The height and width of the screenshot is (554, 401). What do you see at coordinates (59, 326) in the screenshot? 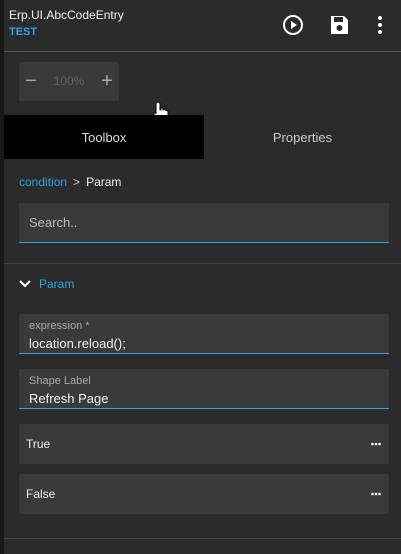
I see `expression-field-label: expression *` at bounding box center [59, 326].